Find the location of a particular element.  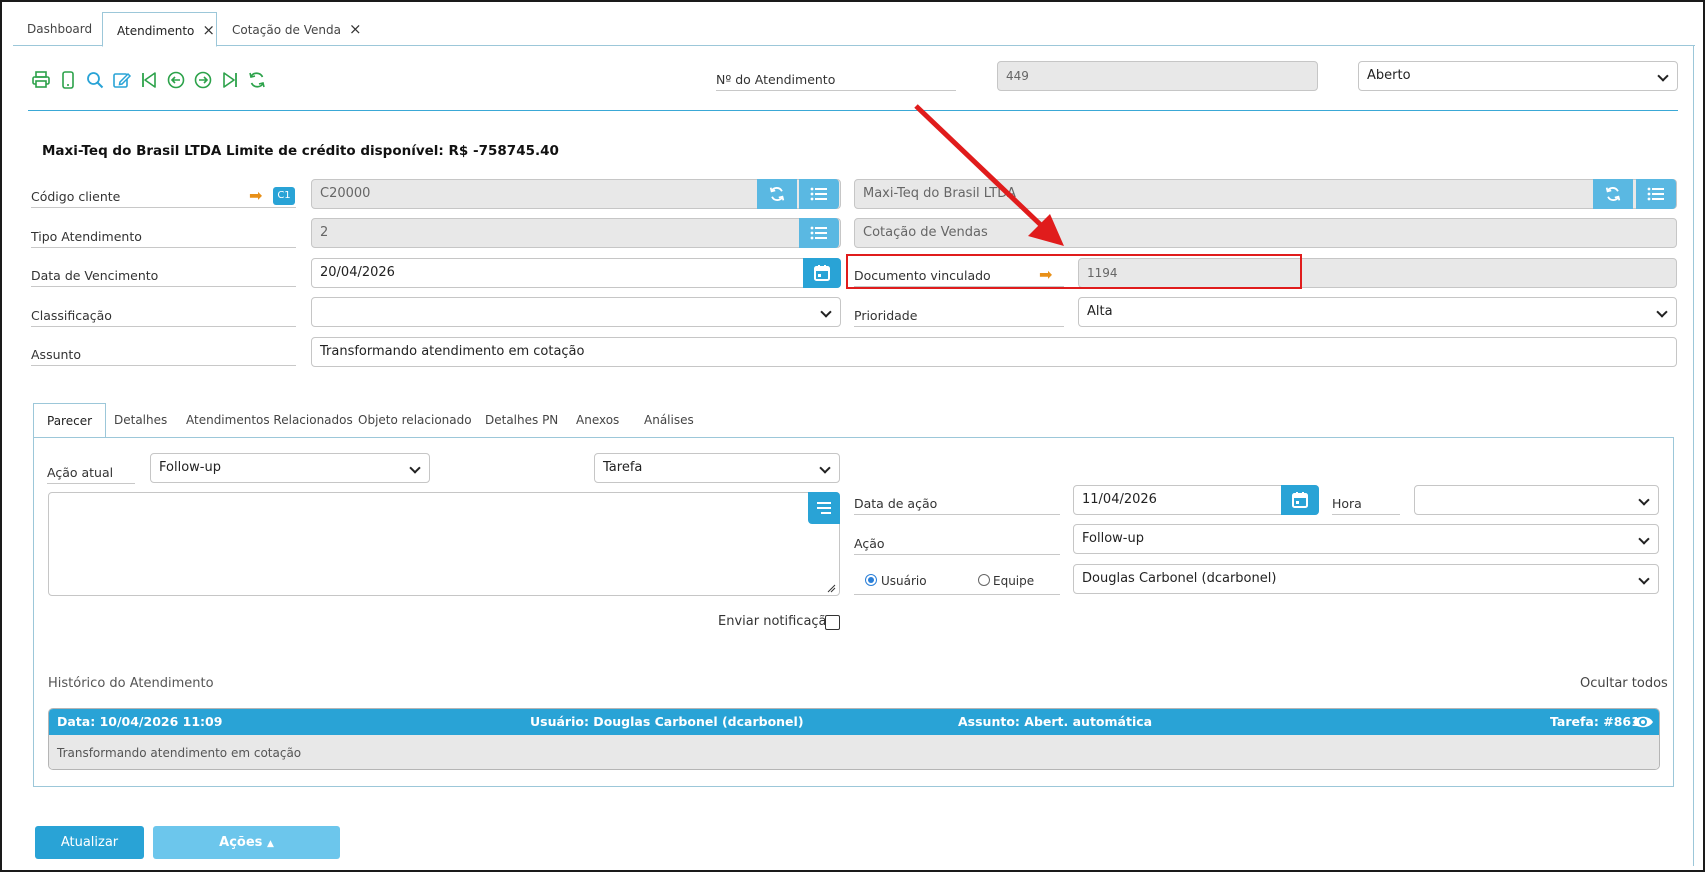

tab-label: Atendimento is located at coordinates (156, 31).